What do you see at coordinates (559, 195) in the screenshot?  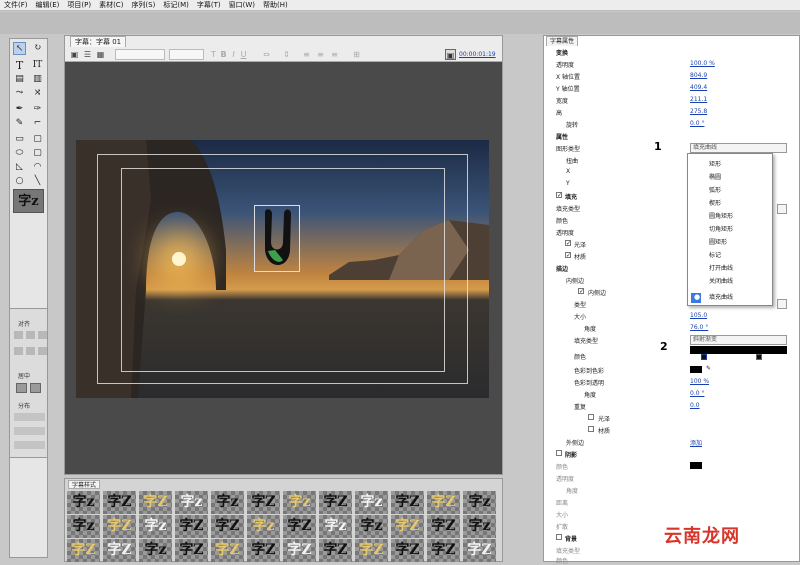 I see `fill-checkbox: ✓` at bounding box center [559, 195].